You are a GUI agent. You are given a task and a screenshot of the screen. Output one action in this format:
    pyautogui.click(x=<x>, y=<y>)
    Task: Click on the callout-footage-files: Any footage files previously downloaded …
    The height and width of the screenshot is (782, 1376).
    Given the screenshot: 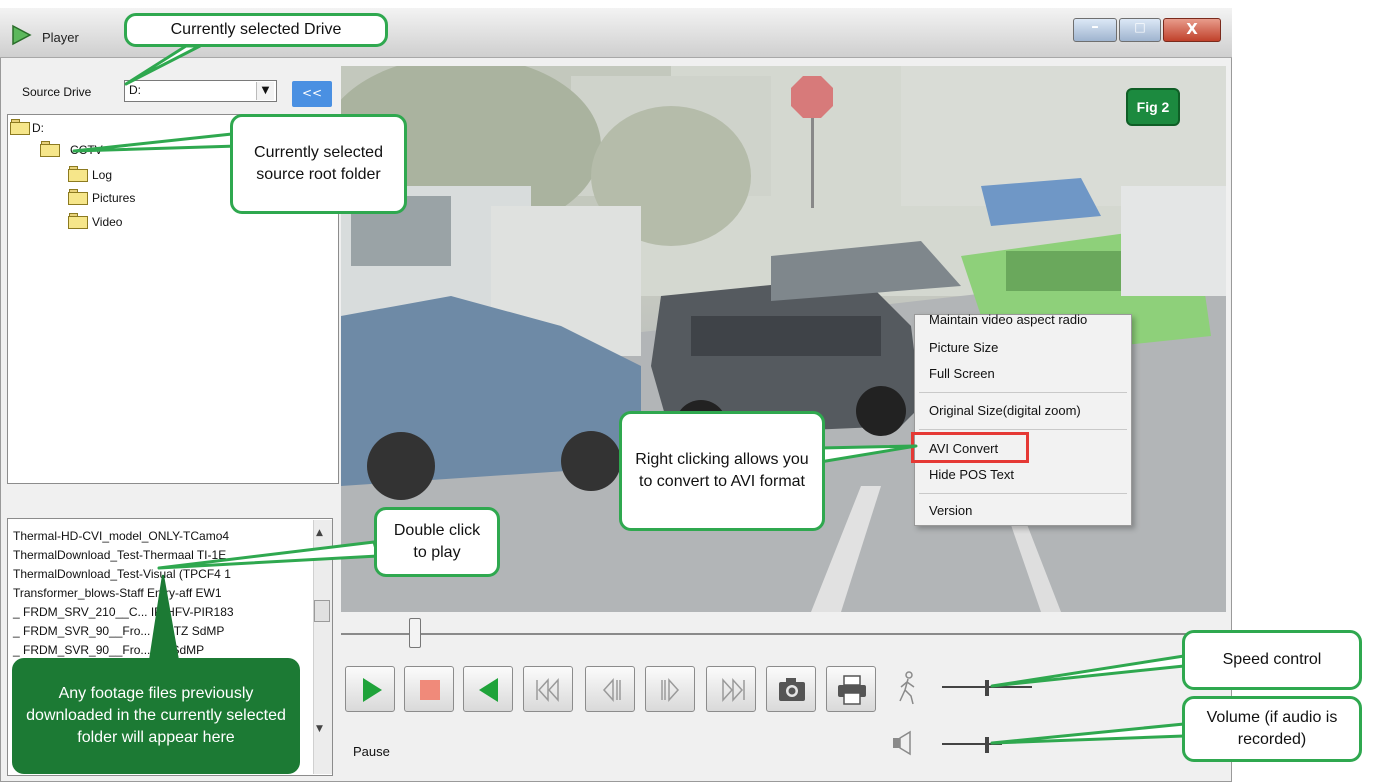 What is the action you would take?
    pyautogui.click(x=156, y=716)
    